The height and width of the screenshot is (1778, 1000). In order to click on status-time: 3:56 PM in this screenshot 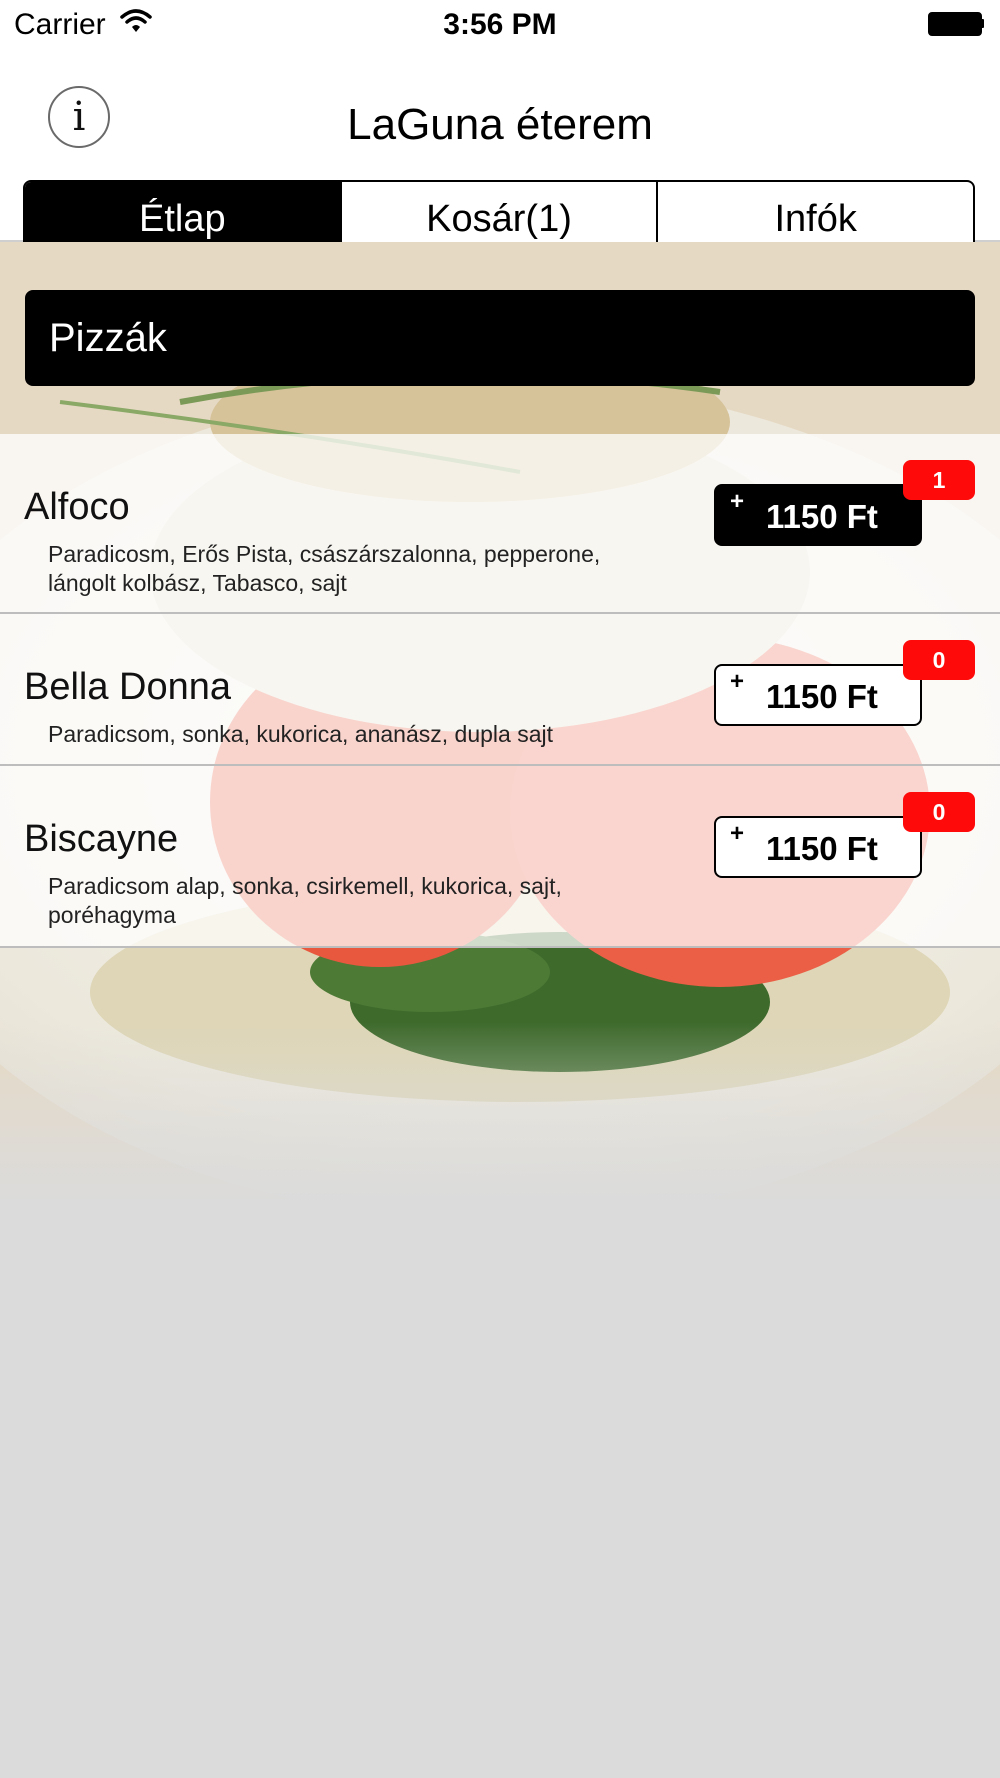, I will do `click(500, 24)`.